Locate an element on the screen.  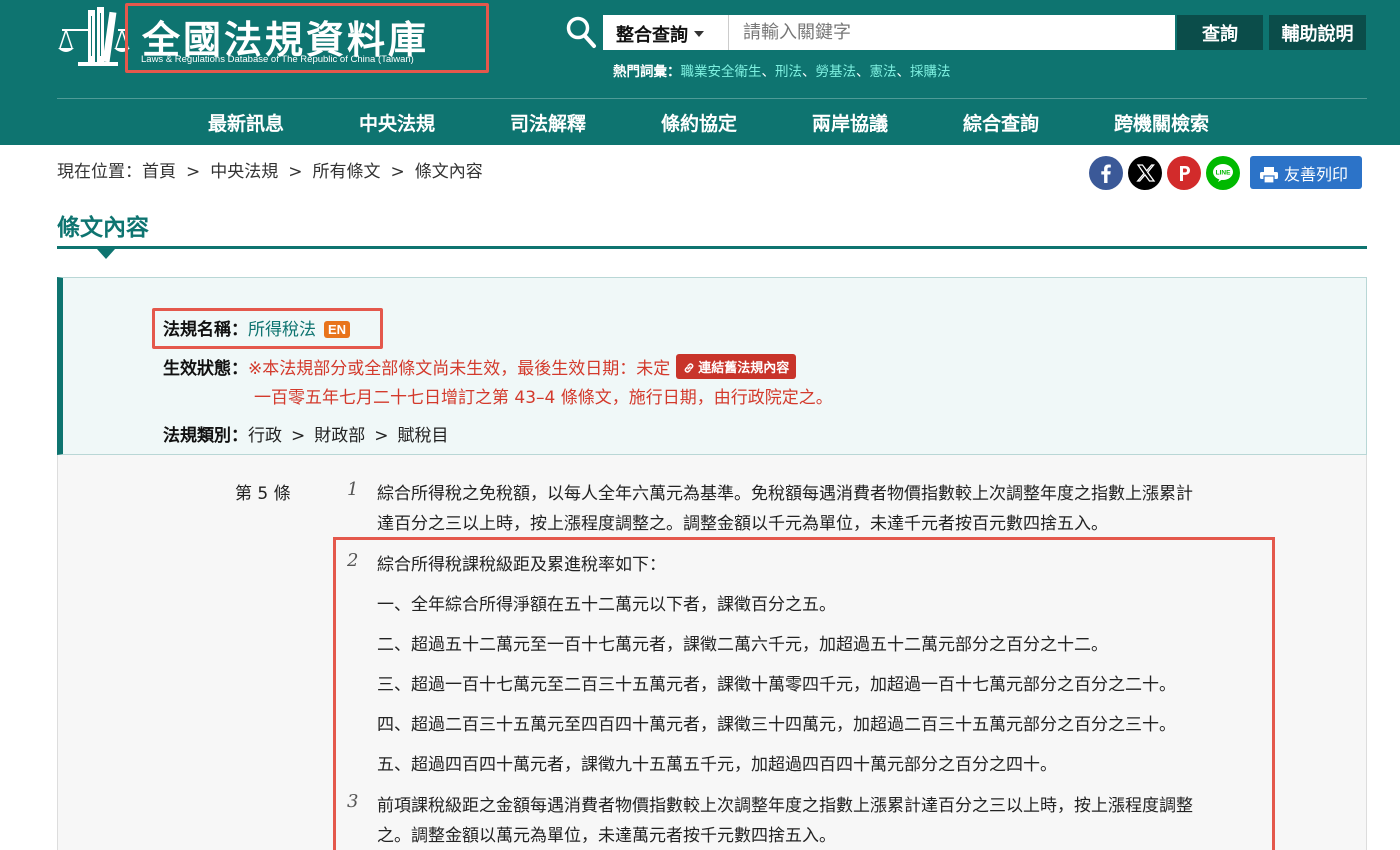
category-level-3: 賦稅目 is located at coordinates (423, 436).